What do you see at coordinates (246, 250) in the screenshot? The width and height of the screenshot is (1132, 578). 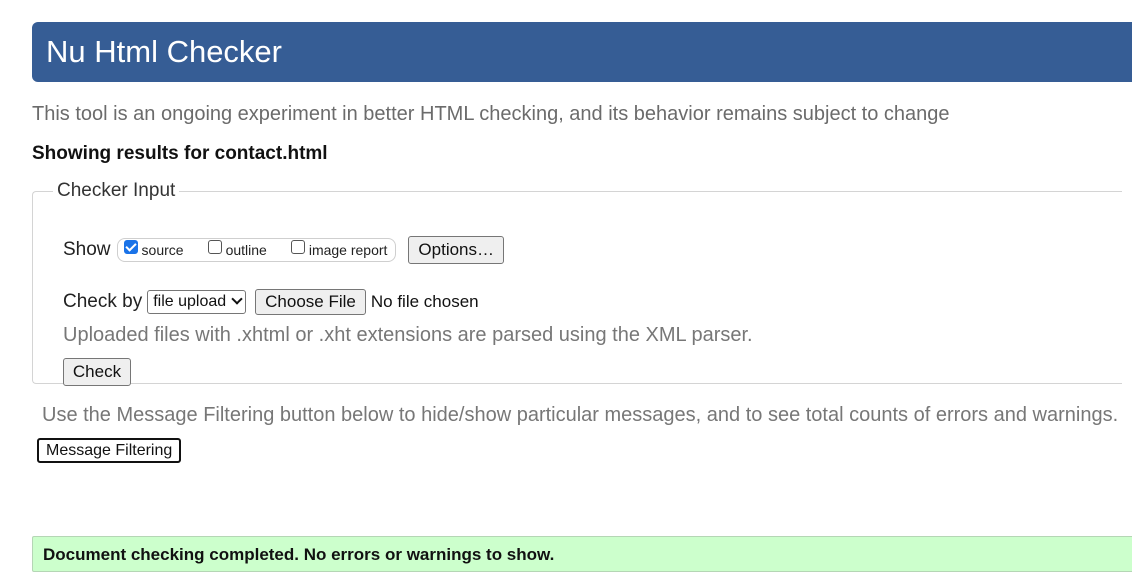 I see `outline-checkbox-label: outline` at bounding box center [246, 250].